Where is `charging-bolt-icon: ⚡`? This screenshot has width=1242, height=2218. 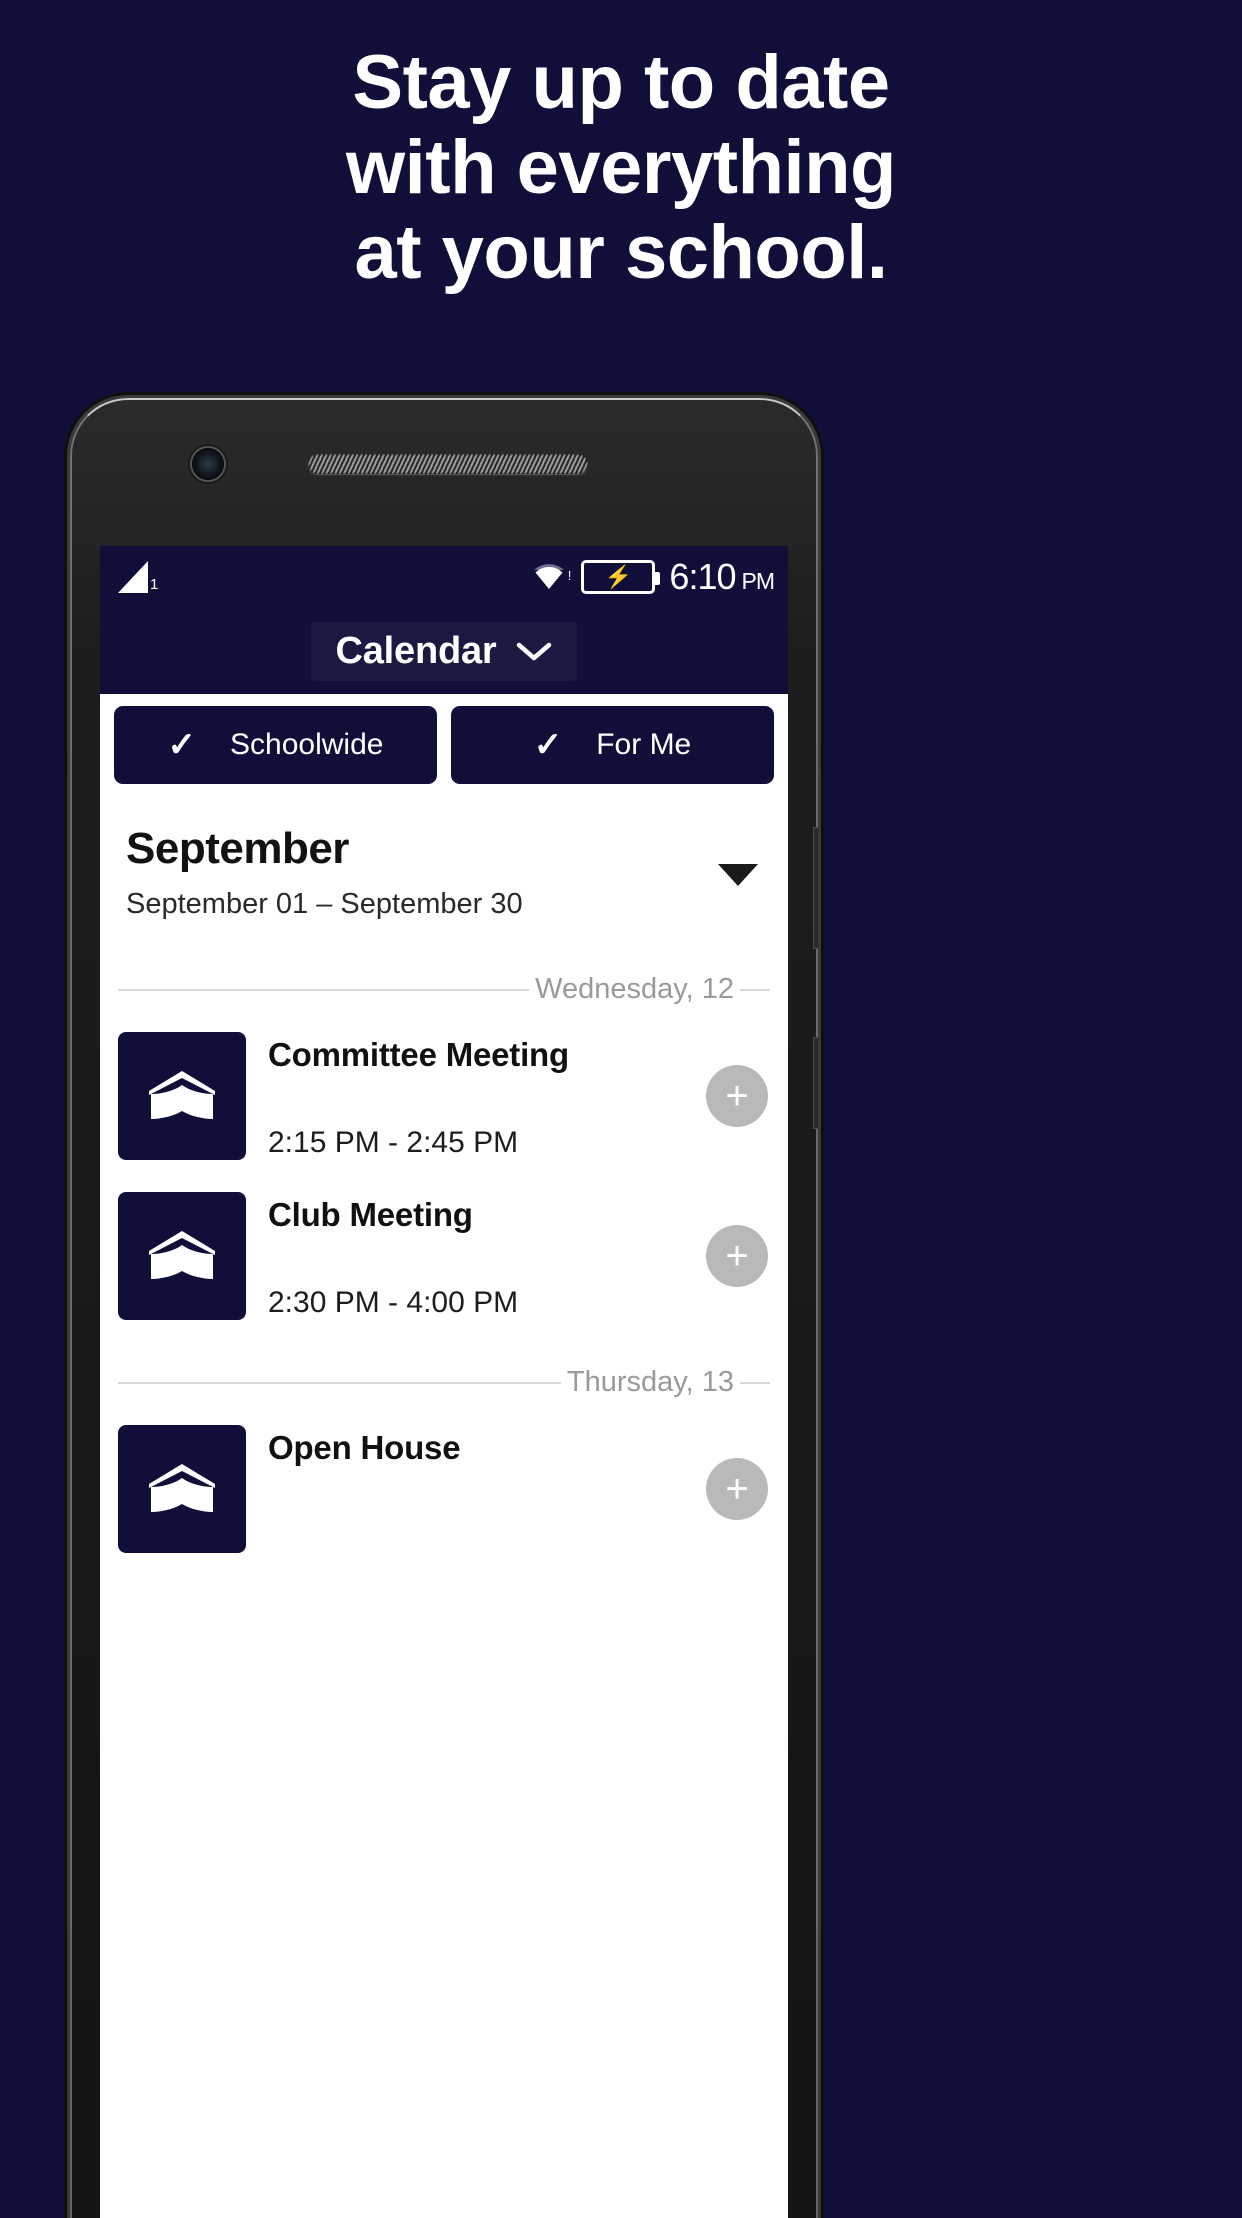
charging-bolt-icon: ⚡ is located at coordinates (618, 576).